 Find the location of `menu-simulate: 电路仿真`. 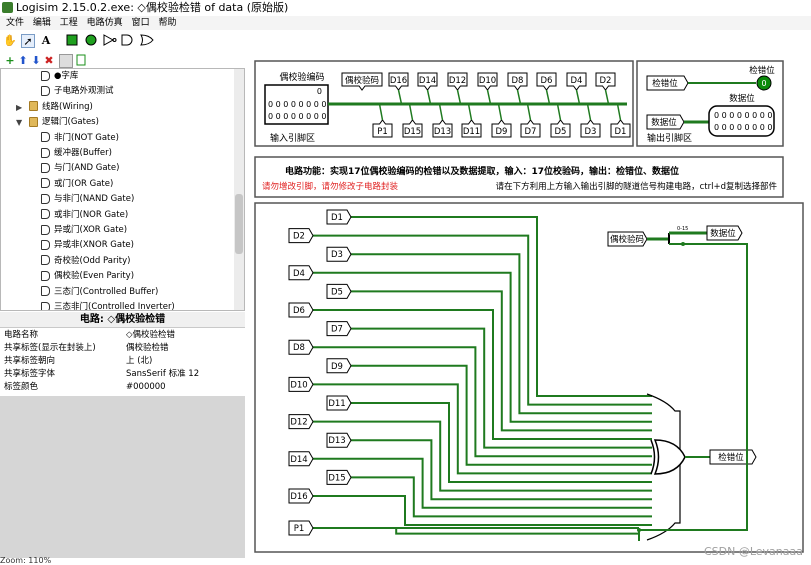

menu-simulate: 电路仿真 is located at coordinates (105, 23).